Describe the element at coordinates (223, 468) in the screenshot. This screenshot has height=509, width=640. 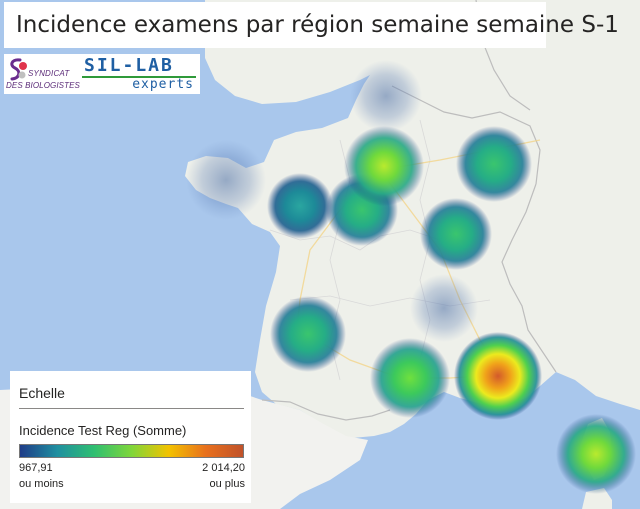
I see `legend-max-value: 2 014,20` at that location.